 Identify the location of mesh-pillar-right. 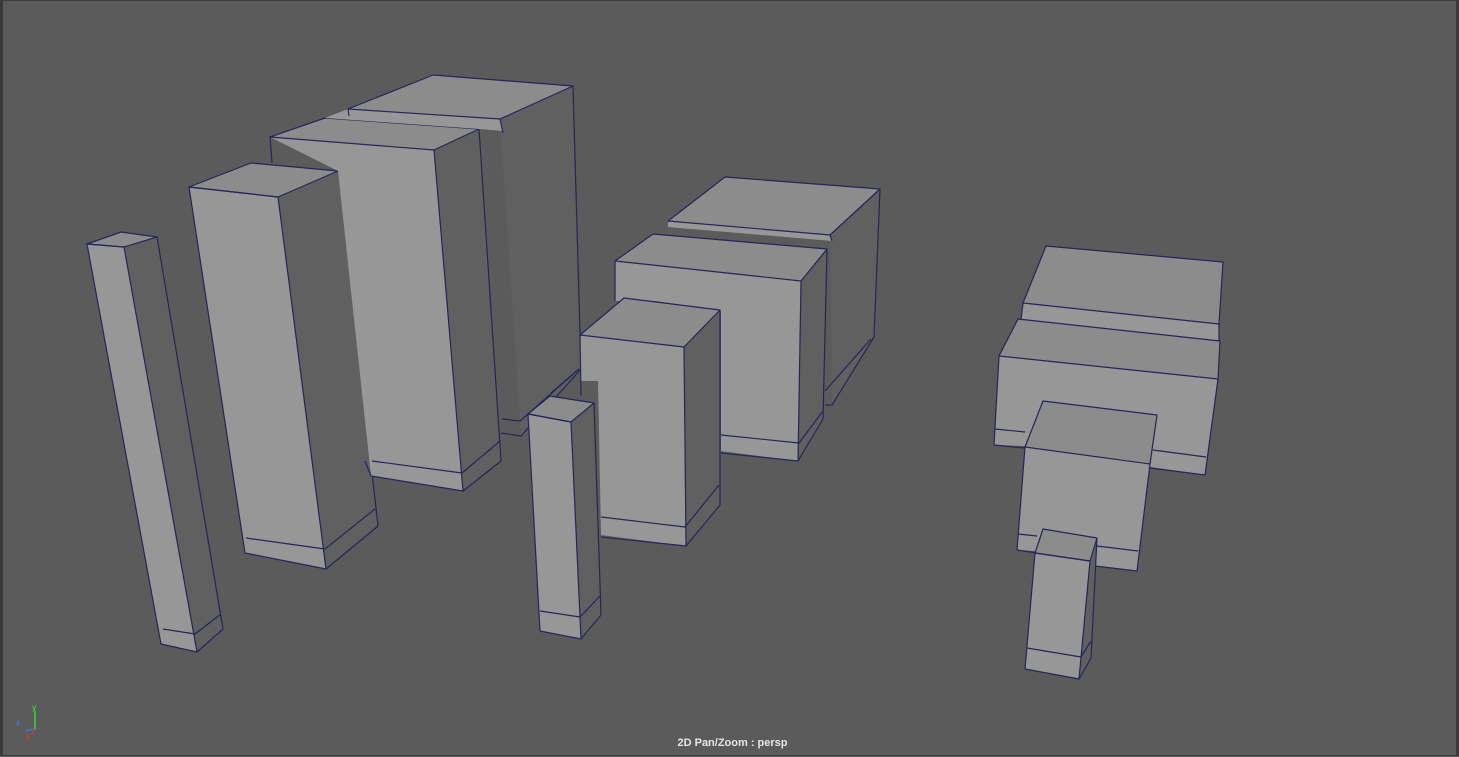
(1061, 604).